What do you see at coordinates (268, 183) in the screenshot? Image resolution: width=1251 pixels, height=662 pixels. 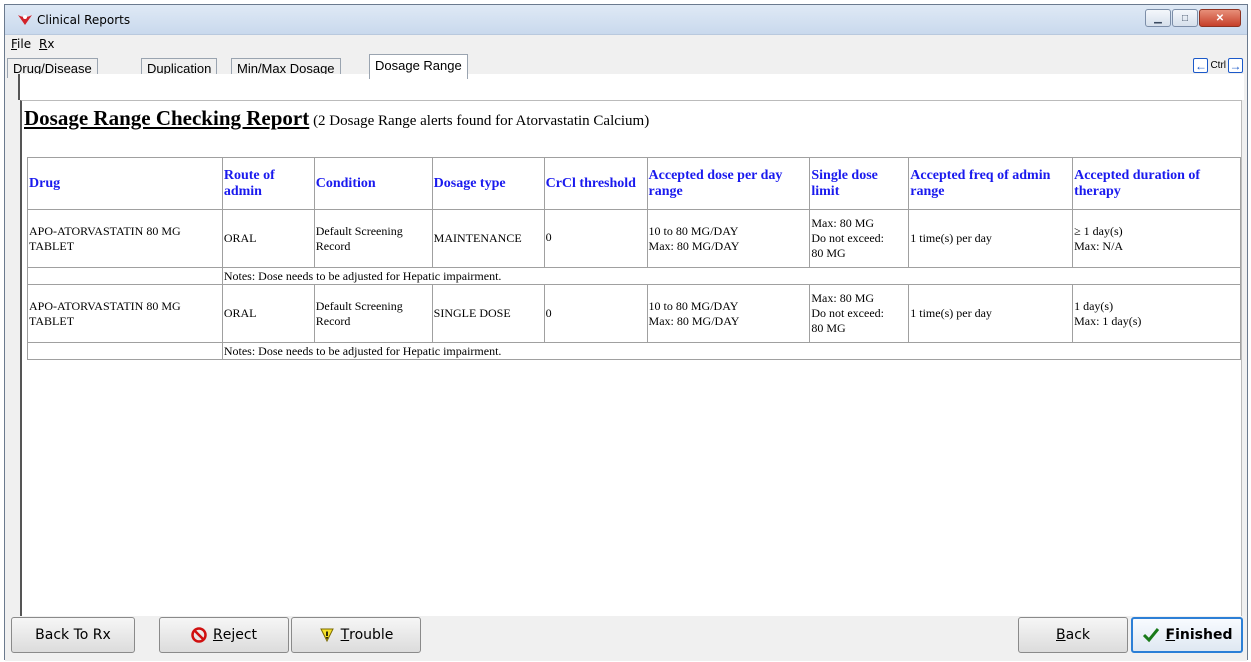 I see `column-header-route: Route of admin` at bounding box center [268, 183].